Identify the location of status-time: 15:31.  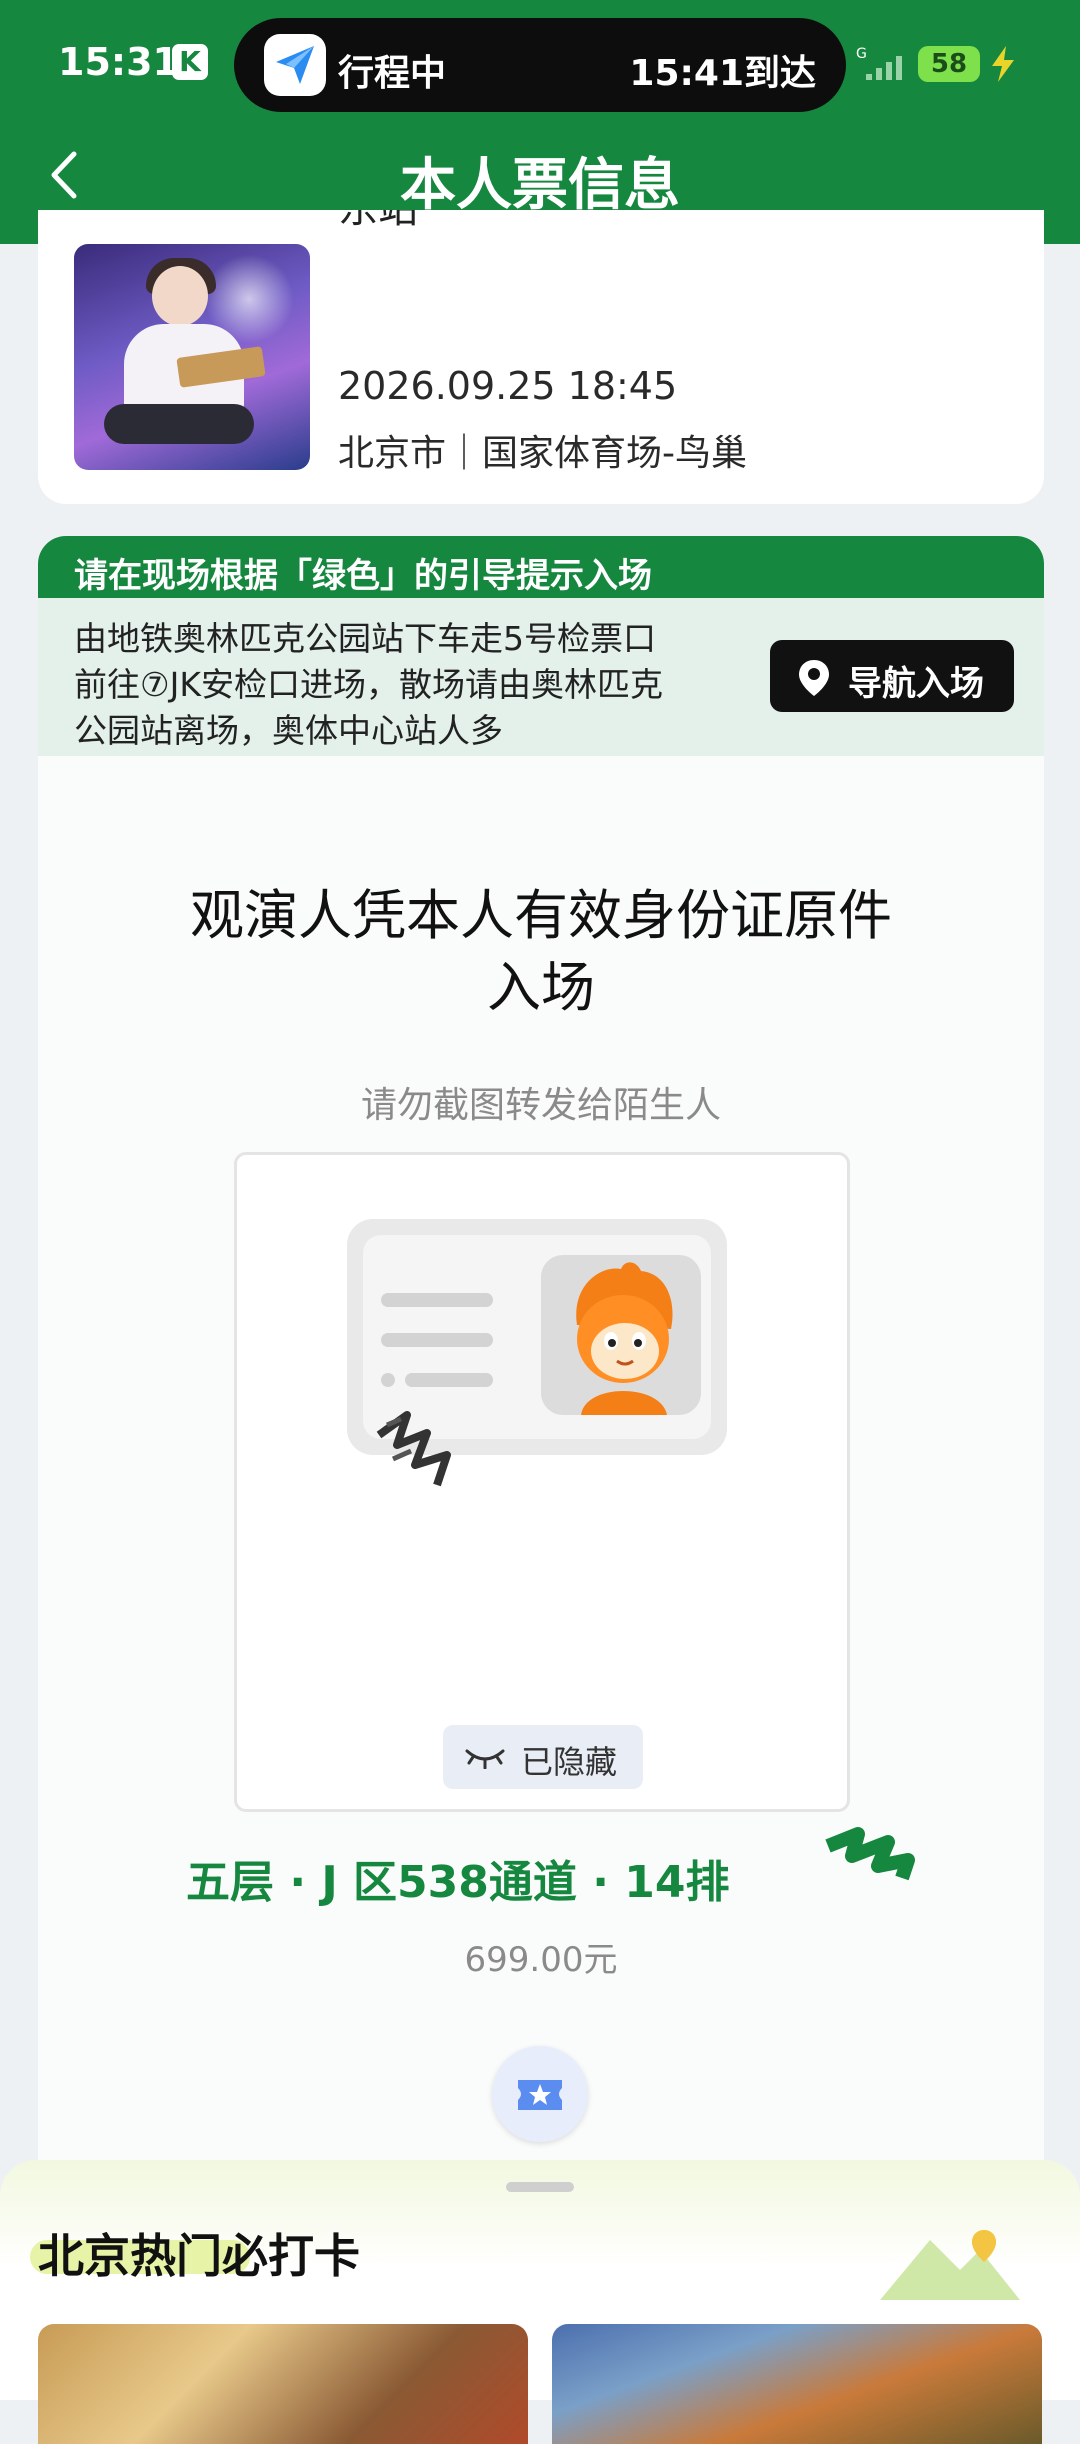
(118, 62).